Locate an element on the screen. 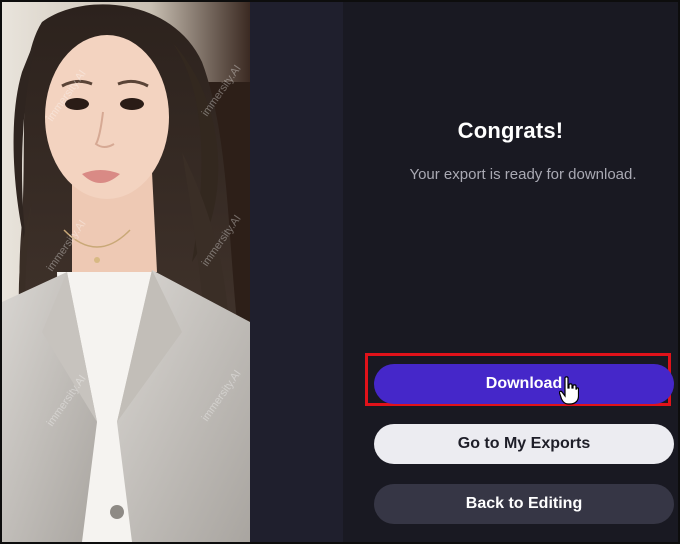 This screenshot has height=544, width=680. back-to-editing-button: Back to Editing is located at coordinates (524, 504).